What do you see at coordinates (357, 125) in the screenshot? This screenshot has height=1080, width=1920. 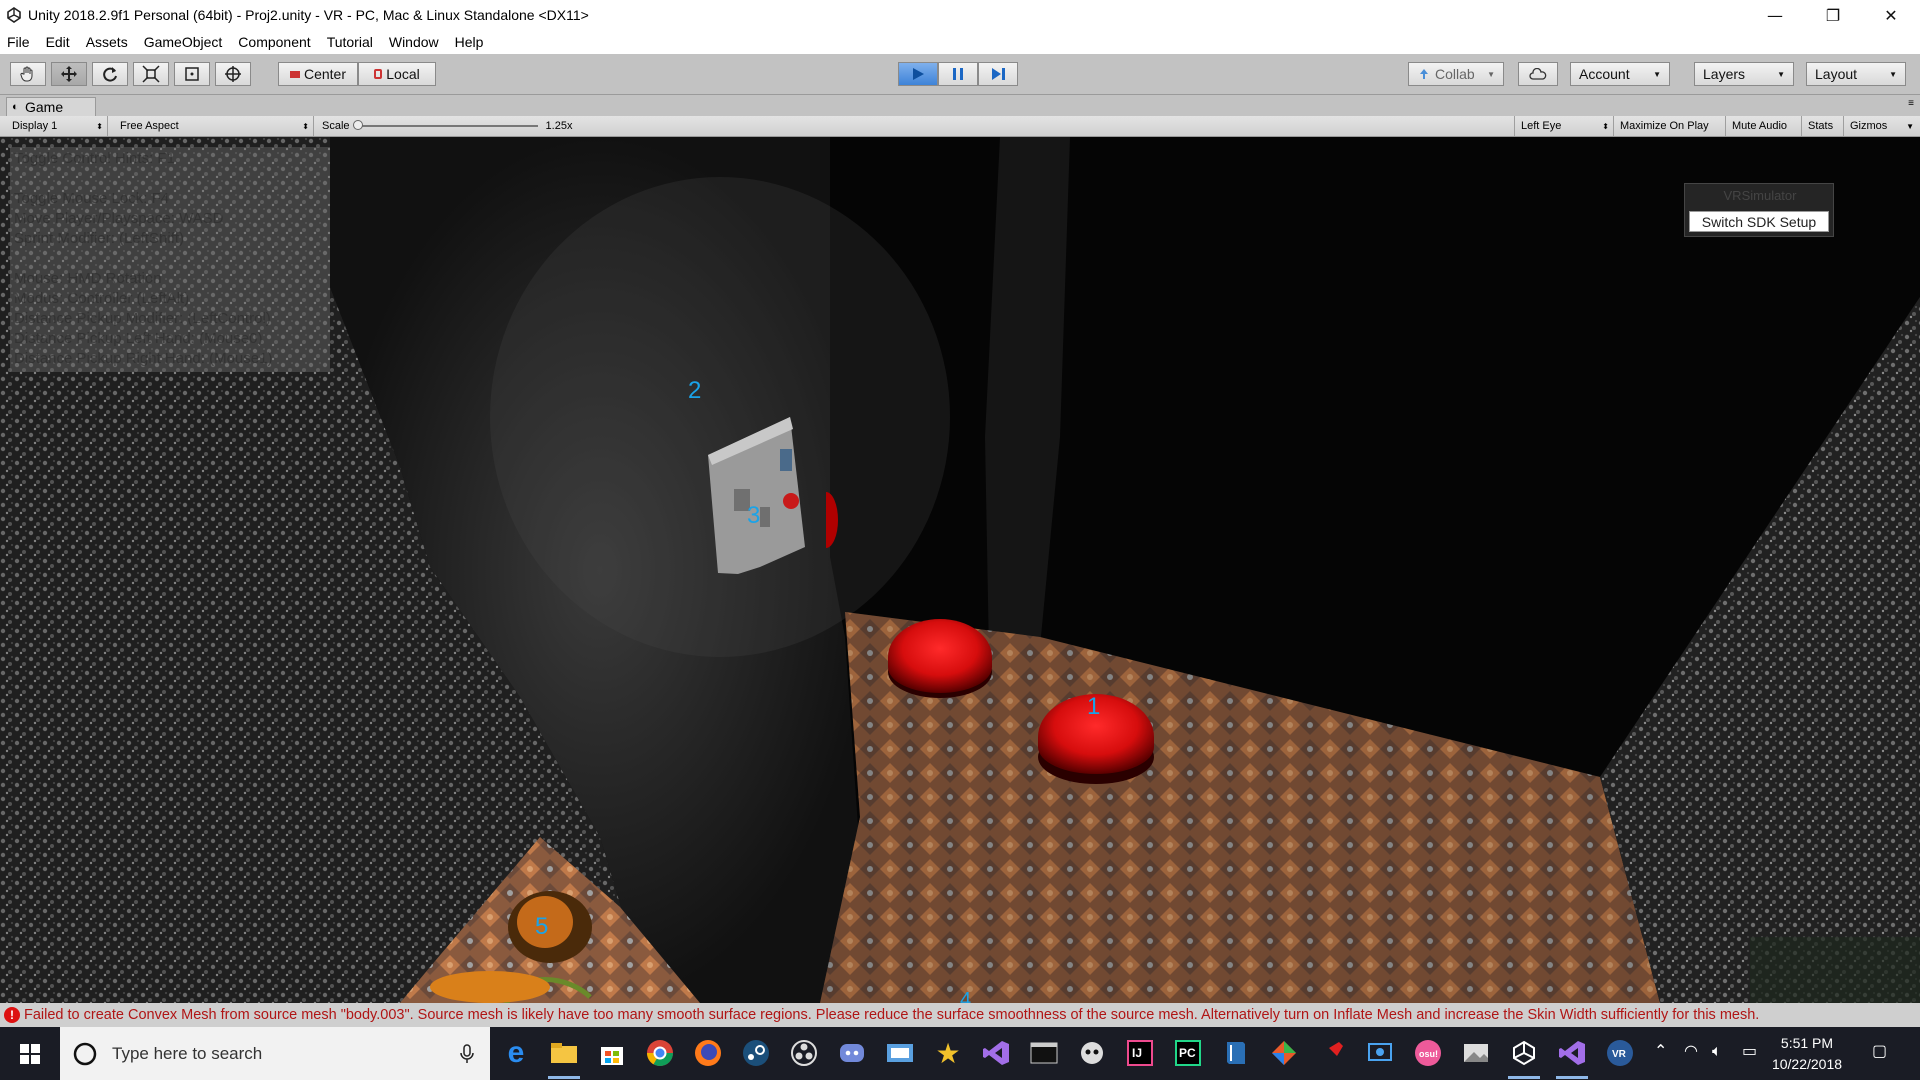 I see `scale-slider-thumb` at bounding box center [357, 125].